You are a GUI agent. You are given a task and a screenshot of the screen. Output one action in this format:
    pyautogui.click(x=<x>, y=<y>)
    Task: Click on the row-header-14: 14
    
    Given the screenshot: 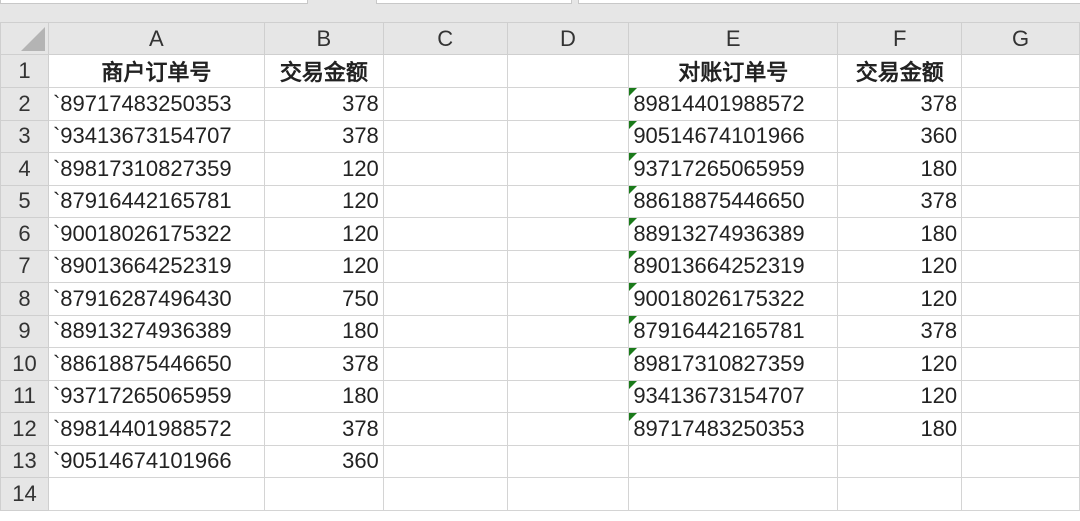 What is the action you would take?
    pyautogui.click(x=24, y=494)
    